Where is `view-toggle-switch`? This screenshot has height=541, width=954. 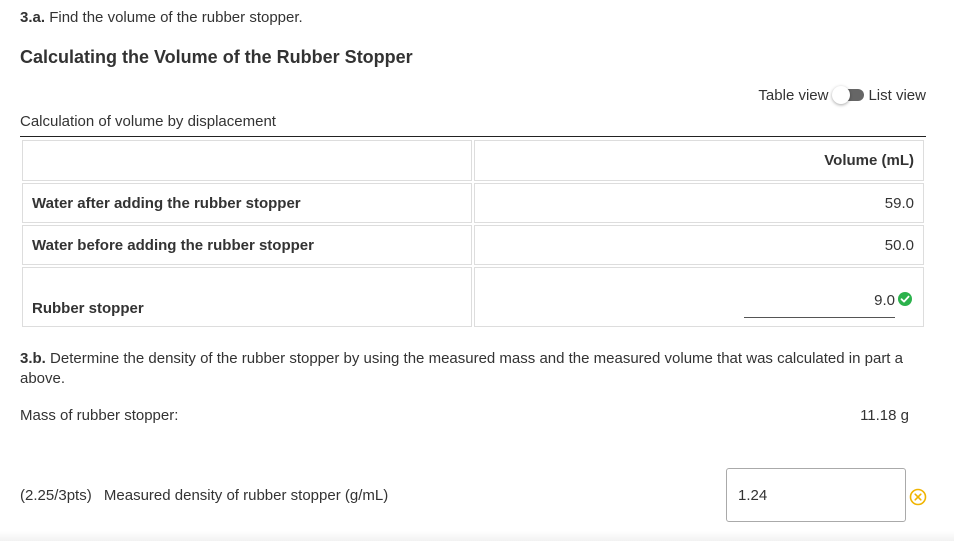 view-toggle-switch is located at coordinates (849, 95).